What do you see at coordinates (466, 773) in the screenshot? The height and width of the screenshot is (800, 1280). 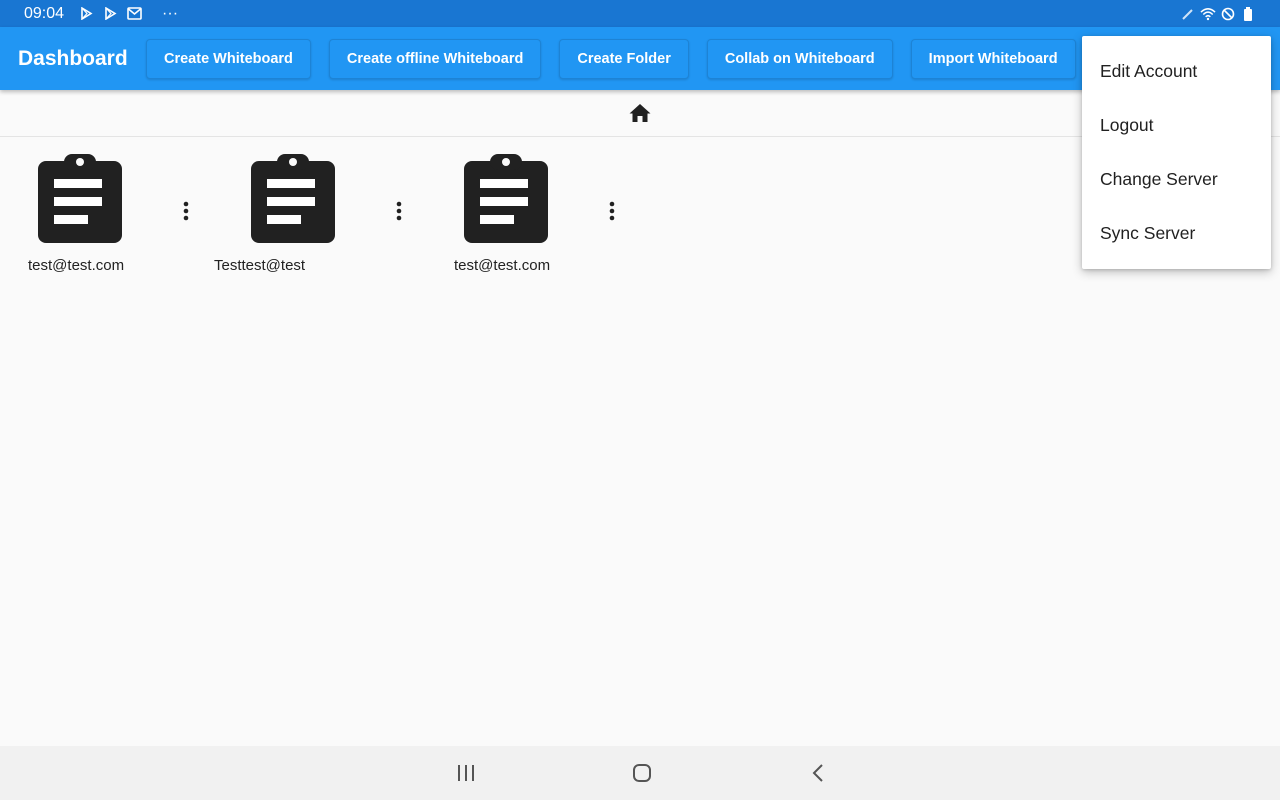 I see `recent-apps-icon` at bounding box center [466, 773].